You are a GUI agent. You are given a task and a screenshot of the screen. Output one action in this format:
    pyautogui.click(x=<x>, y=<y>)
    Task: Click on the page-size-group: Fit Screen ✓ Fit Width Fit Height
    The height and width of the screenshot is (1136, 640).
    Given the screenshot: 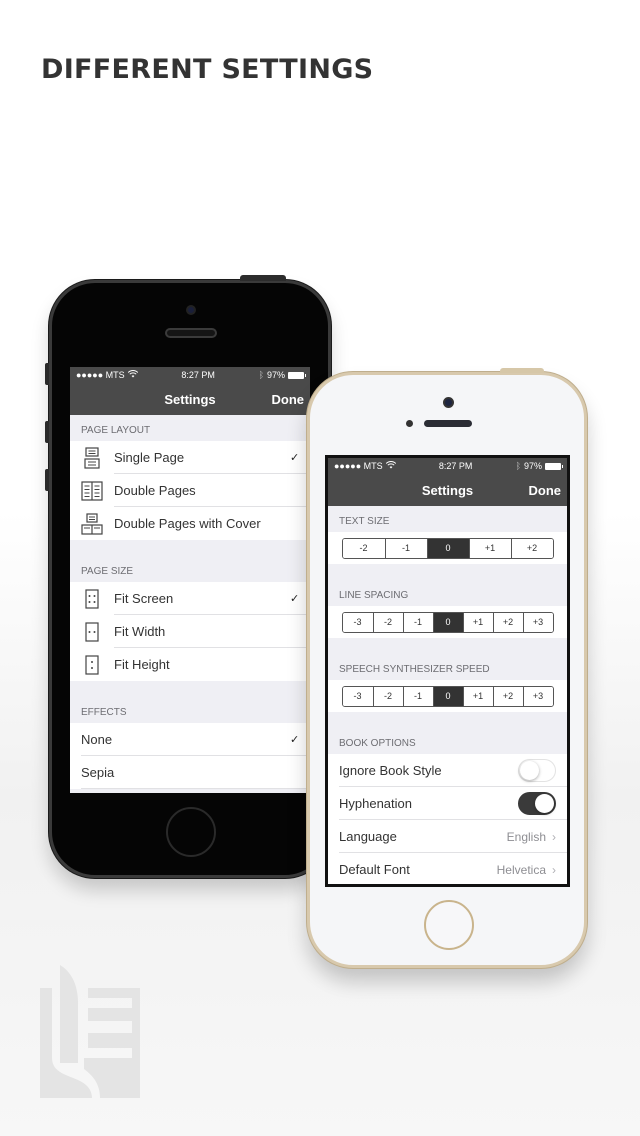 What is the action you would take?
    pyautogui.click(x=190, y=631)
    